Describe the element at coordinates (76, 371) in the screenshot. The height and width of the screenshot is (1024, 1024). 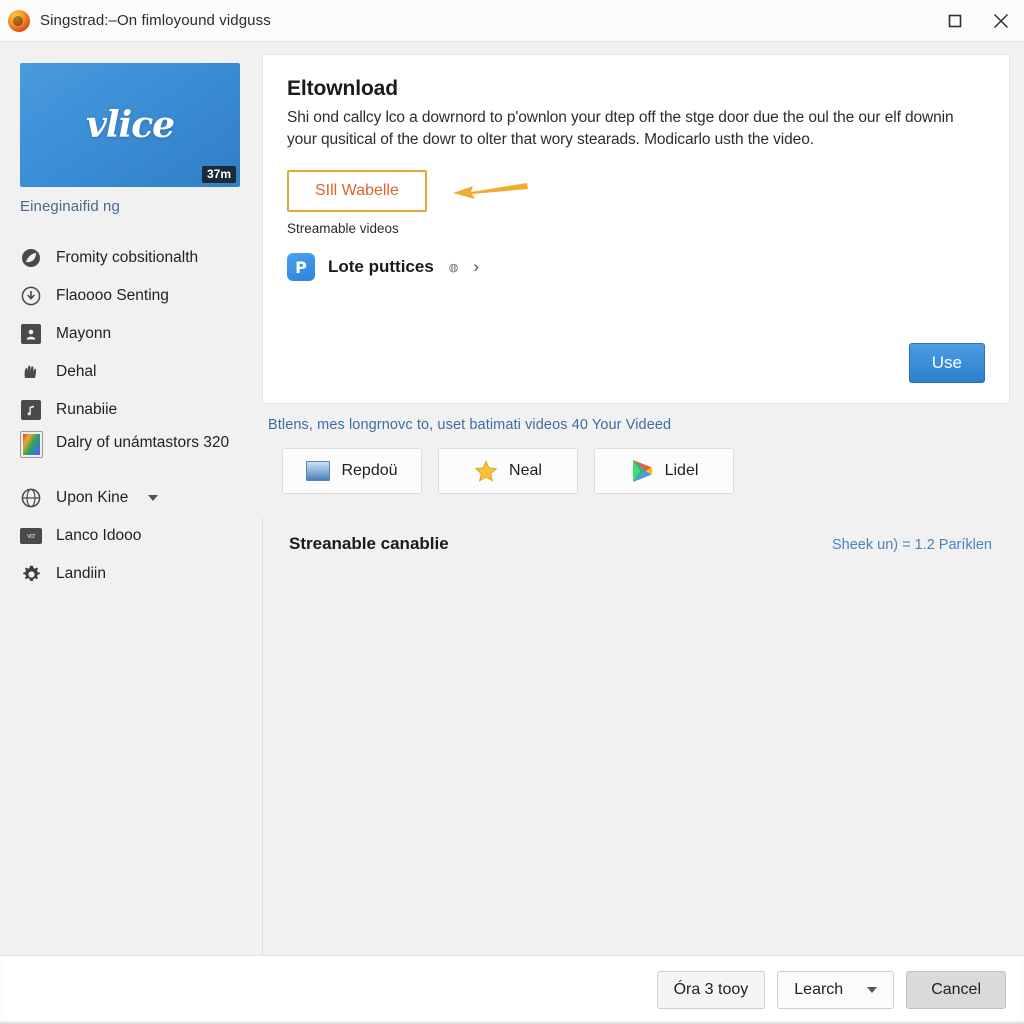
I see `sidebar-item-label: Dehal` at that location.